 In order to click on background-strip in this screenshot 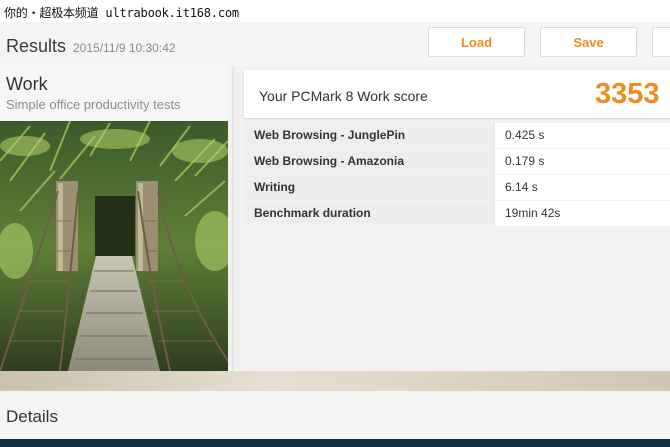, I will do `click(335, 381)`.